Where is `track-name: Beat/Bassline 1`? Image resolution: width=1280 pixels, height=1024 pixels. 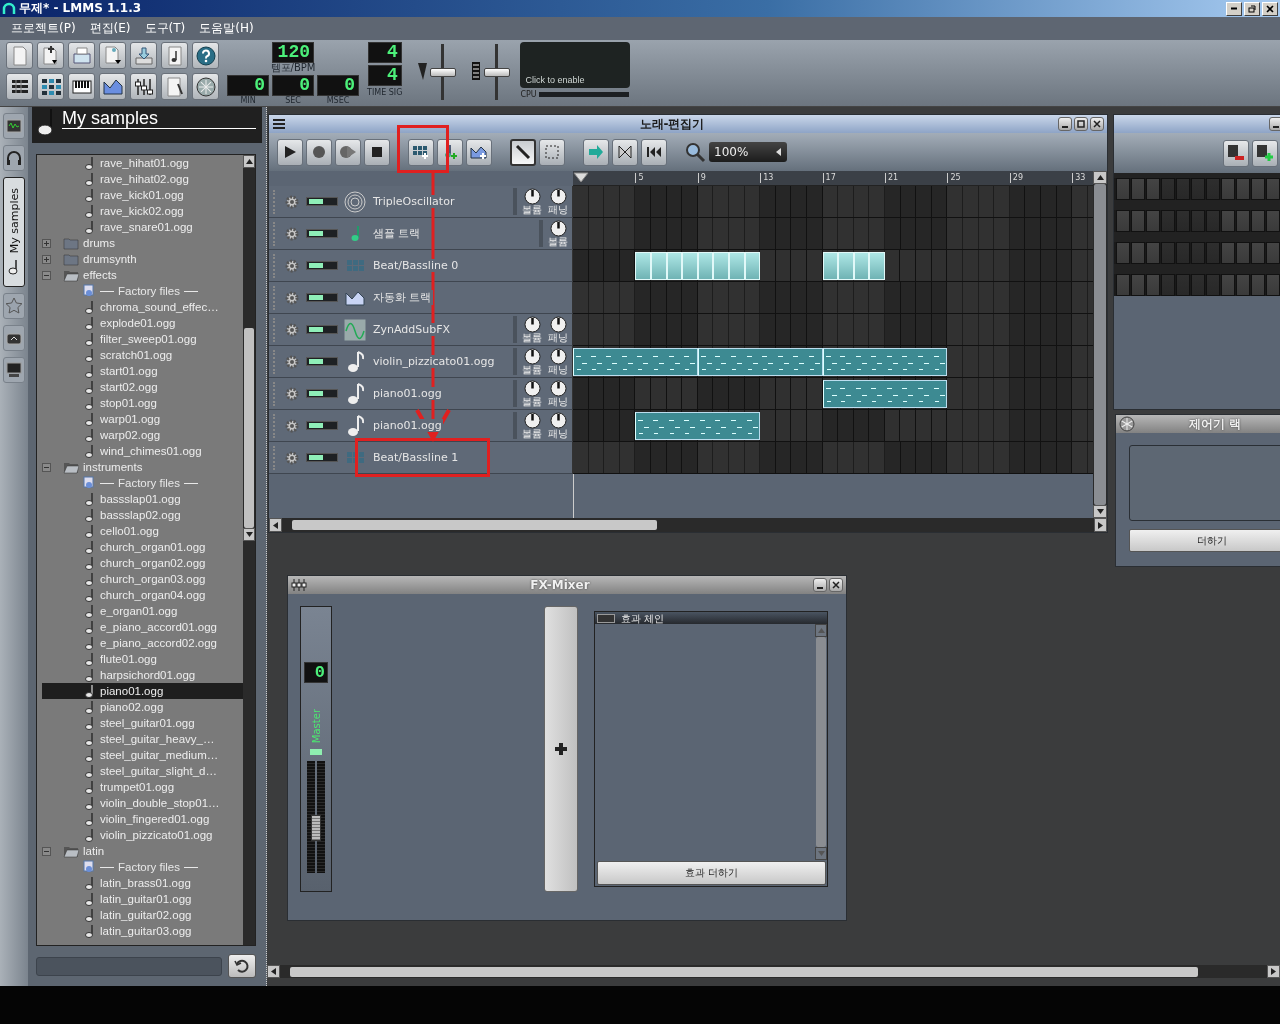 track-name: Beat/Bassline 1 is located at coordinates (416, 457).